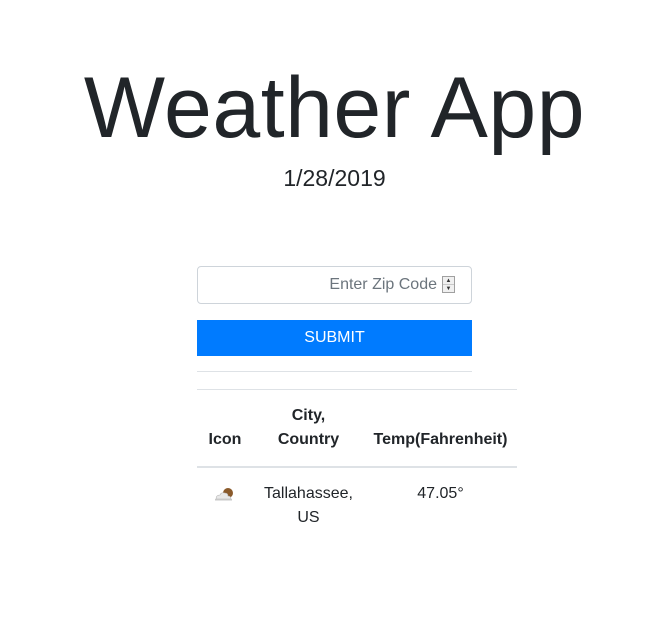 The width and height of the screenshot is (669, 625). I want to click on zip-code-input, so click(334, 285).